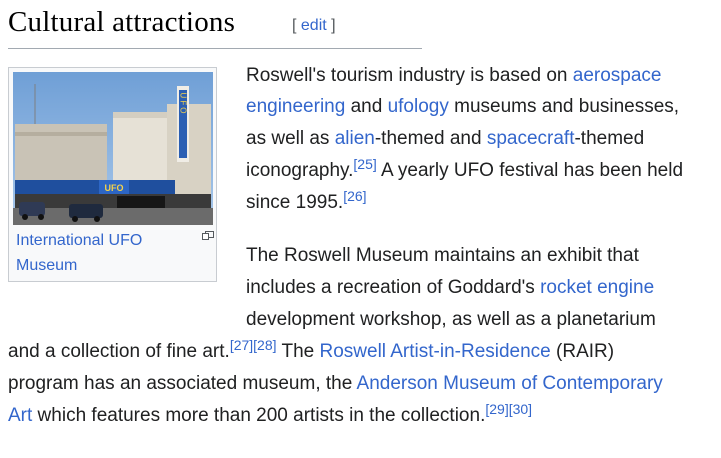 The height and width of the screenshot is (458, 721). What do you see at coordinates (366, 106) in the screenshot?
I see `text: and` at bounding box center [366, 106].